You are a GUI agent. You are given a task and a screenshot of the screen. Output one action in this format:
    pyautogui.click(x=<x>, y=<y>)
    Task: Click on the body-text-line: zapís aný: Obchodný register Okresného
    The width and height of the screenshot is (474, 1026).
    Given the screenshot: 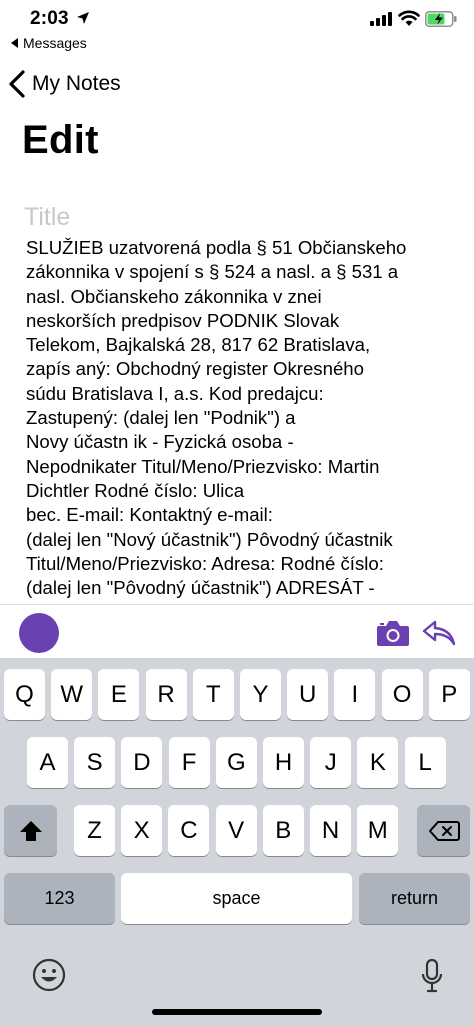 What is the action you would take?
    pyautogui.click(x=195, y=369)
    